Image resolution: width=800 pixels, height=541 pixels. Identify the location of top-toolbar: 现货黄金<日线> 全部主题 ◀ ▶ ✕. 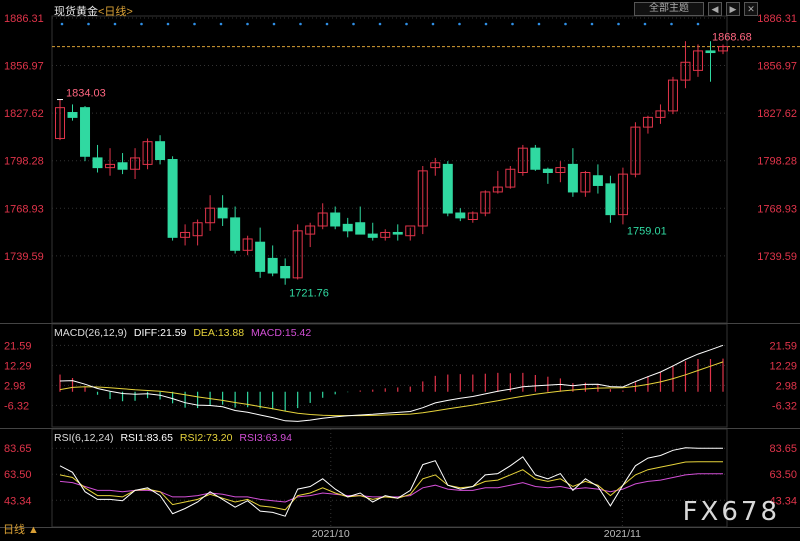
(400, 10).